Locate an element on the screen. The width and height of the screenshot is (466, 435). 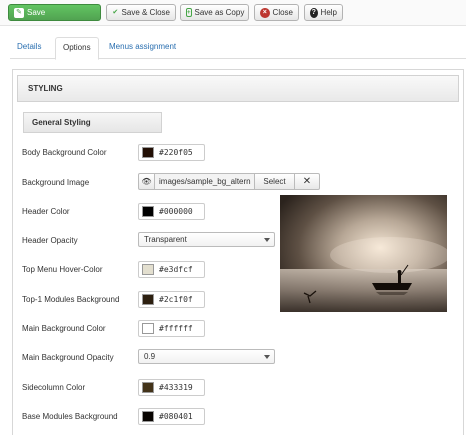
select-value: Transparent is located at coordinates (165, 239).